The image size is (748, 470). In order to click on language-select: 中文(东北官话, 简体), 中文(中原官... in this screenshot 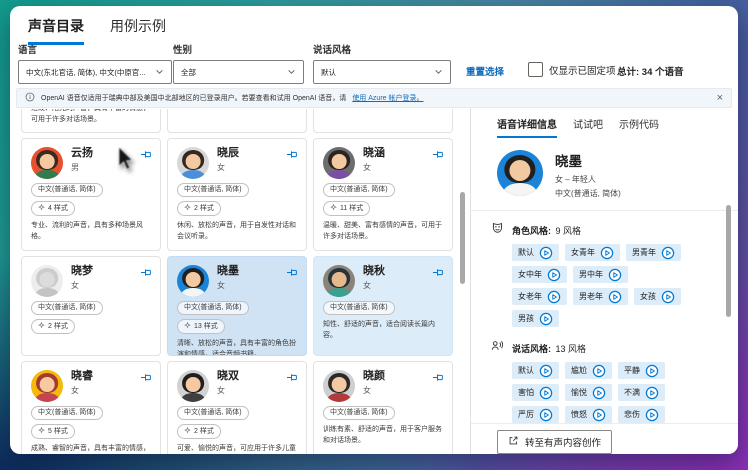, I will do `click(95, 72)`.